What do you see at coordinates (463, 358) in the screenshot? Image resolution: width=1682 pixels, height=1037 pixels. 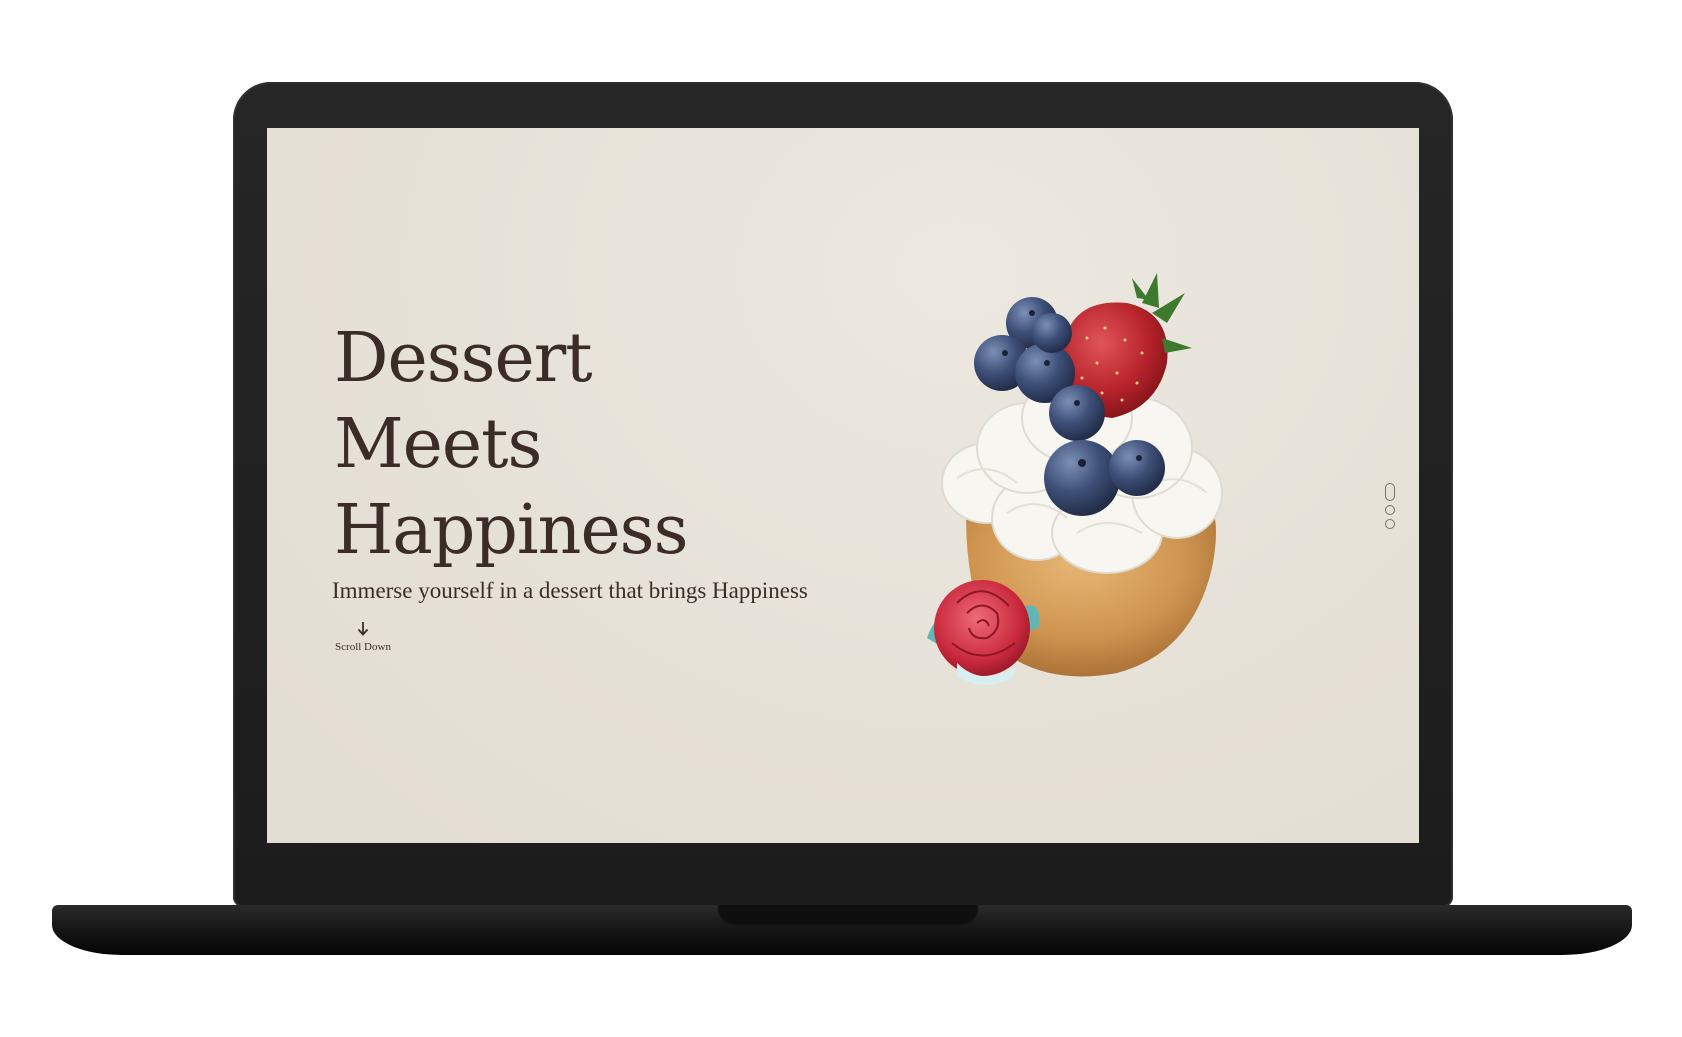 I see `hero-title-line-1: Dessert` at bounding box center [463, 358].